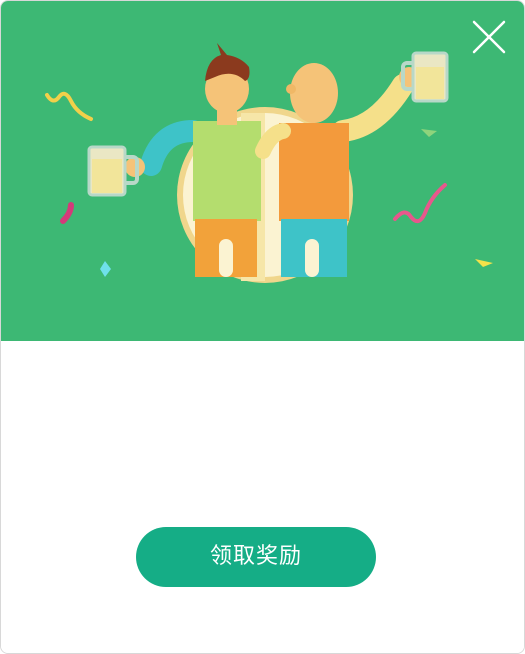 The image size is (525, 654). Describe the element at coordinates (373, 108) in the screenshot. I see `right-man-arm` at that location.